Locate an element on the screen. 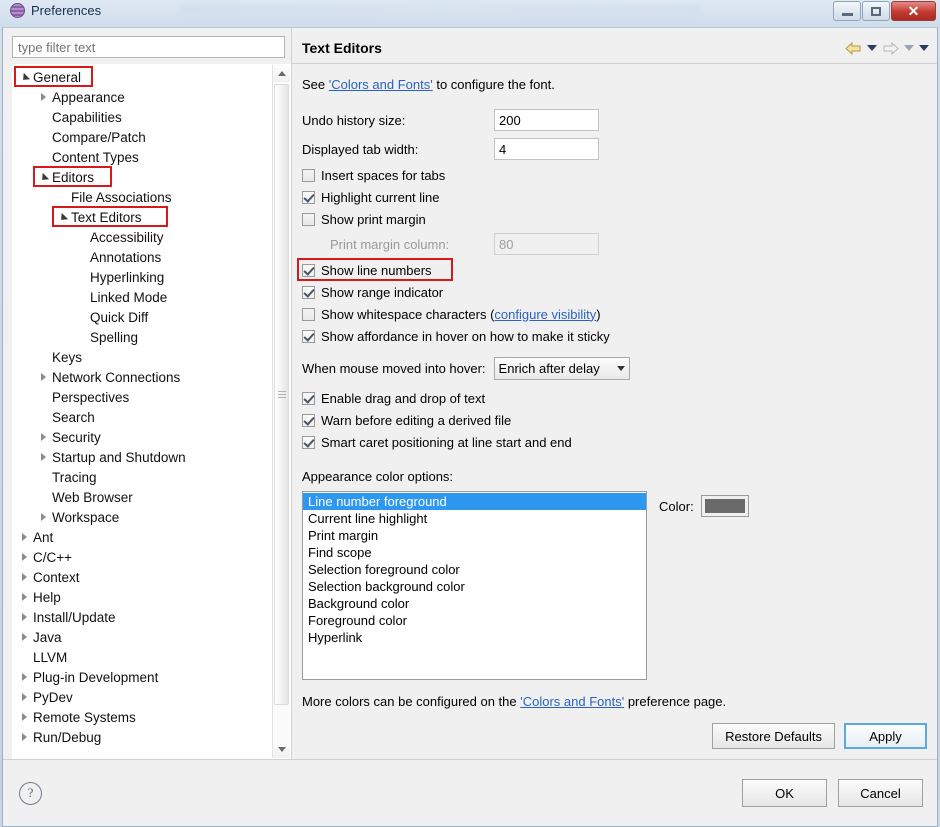 The height and width of the screenshot is (827, 940). color-option-item: Print margin is located at coordinates (474, 535).